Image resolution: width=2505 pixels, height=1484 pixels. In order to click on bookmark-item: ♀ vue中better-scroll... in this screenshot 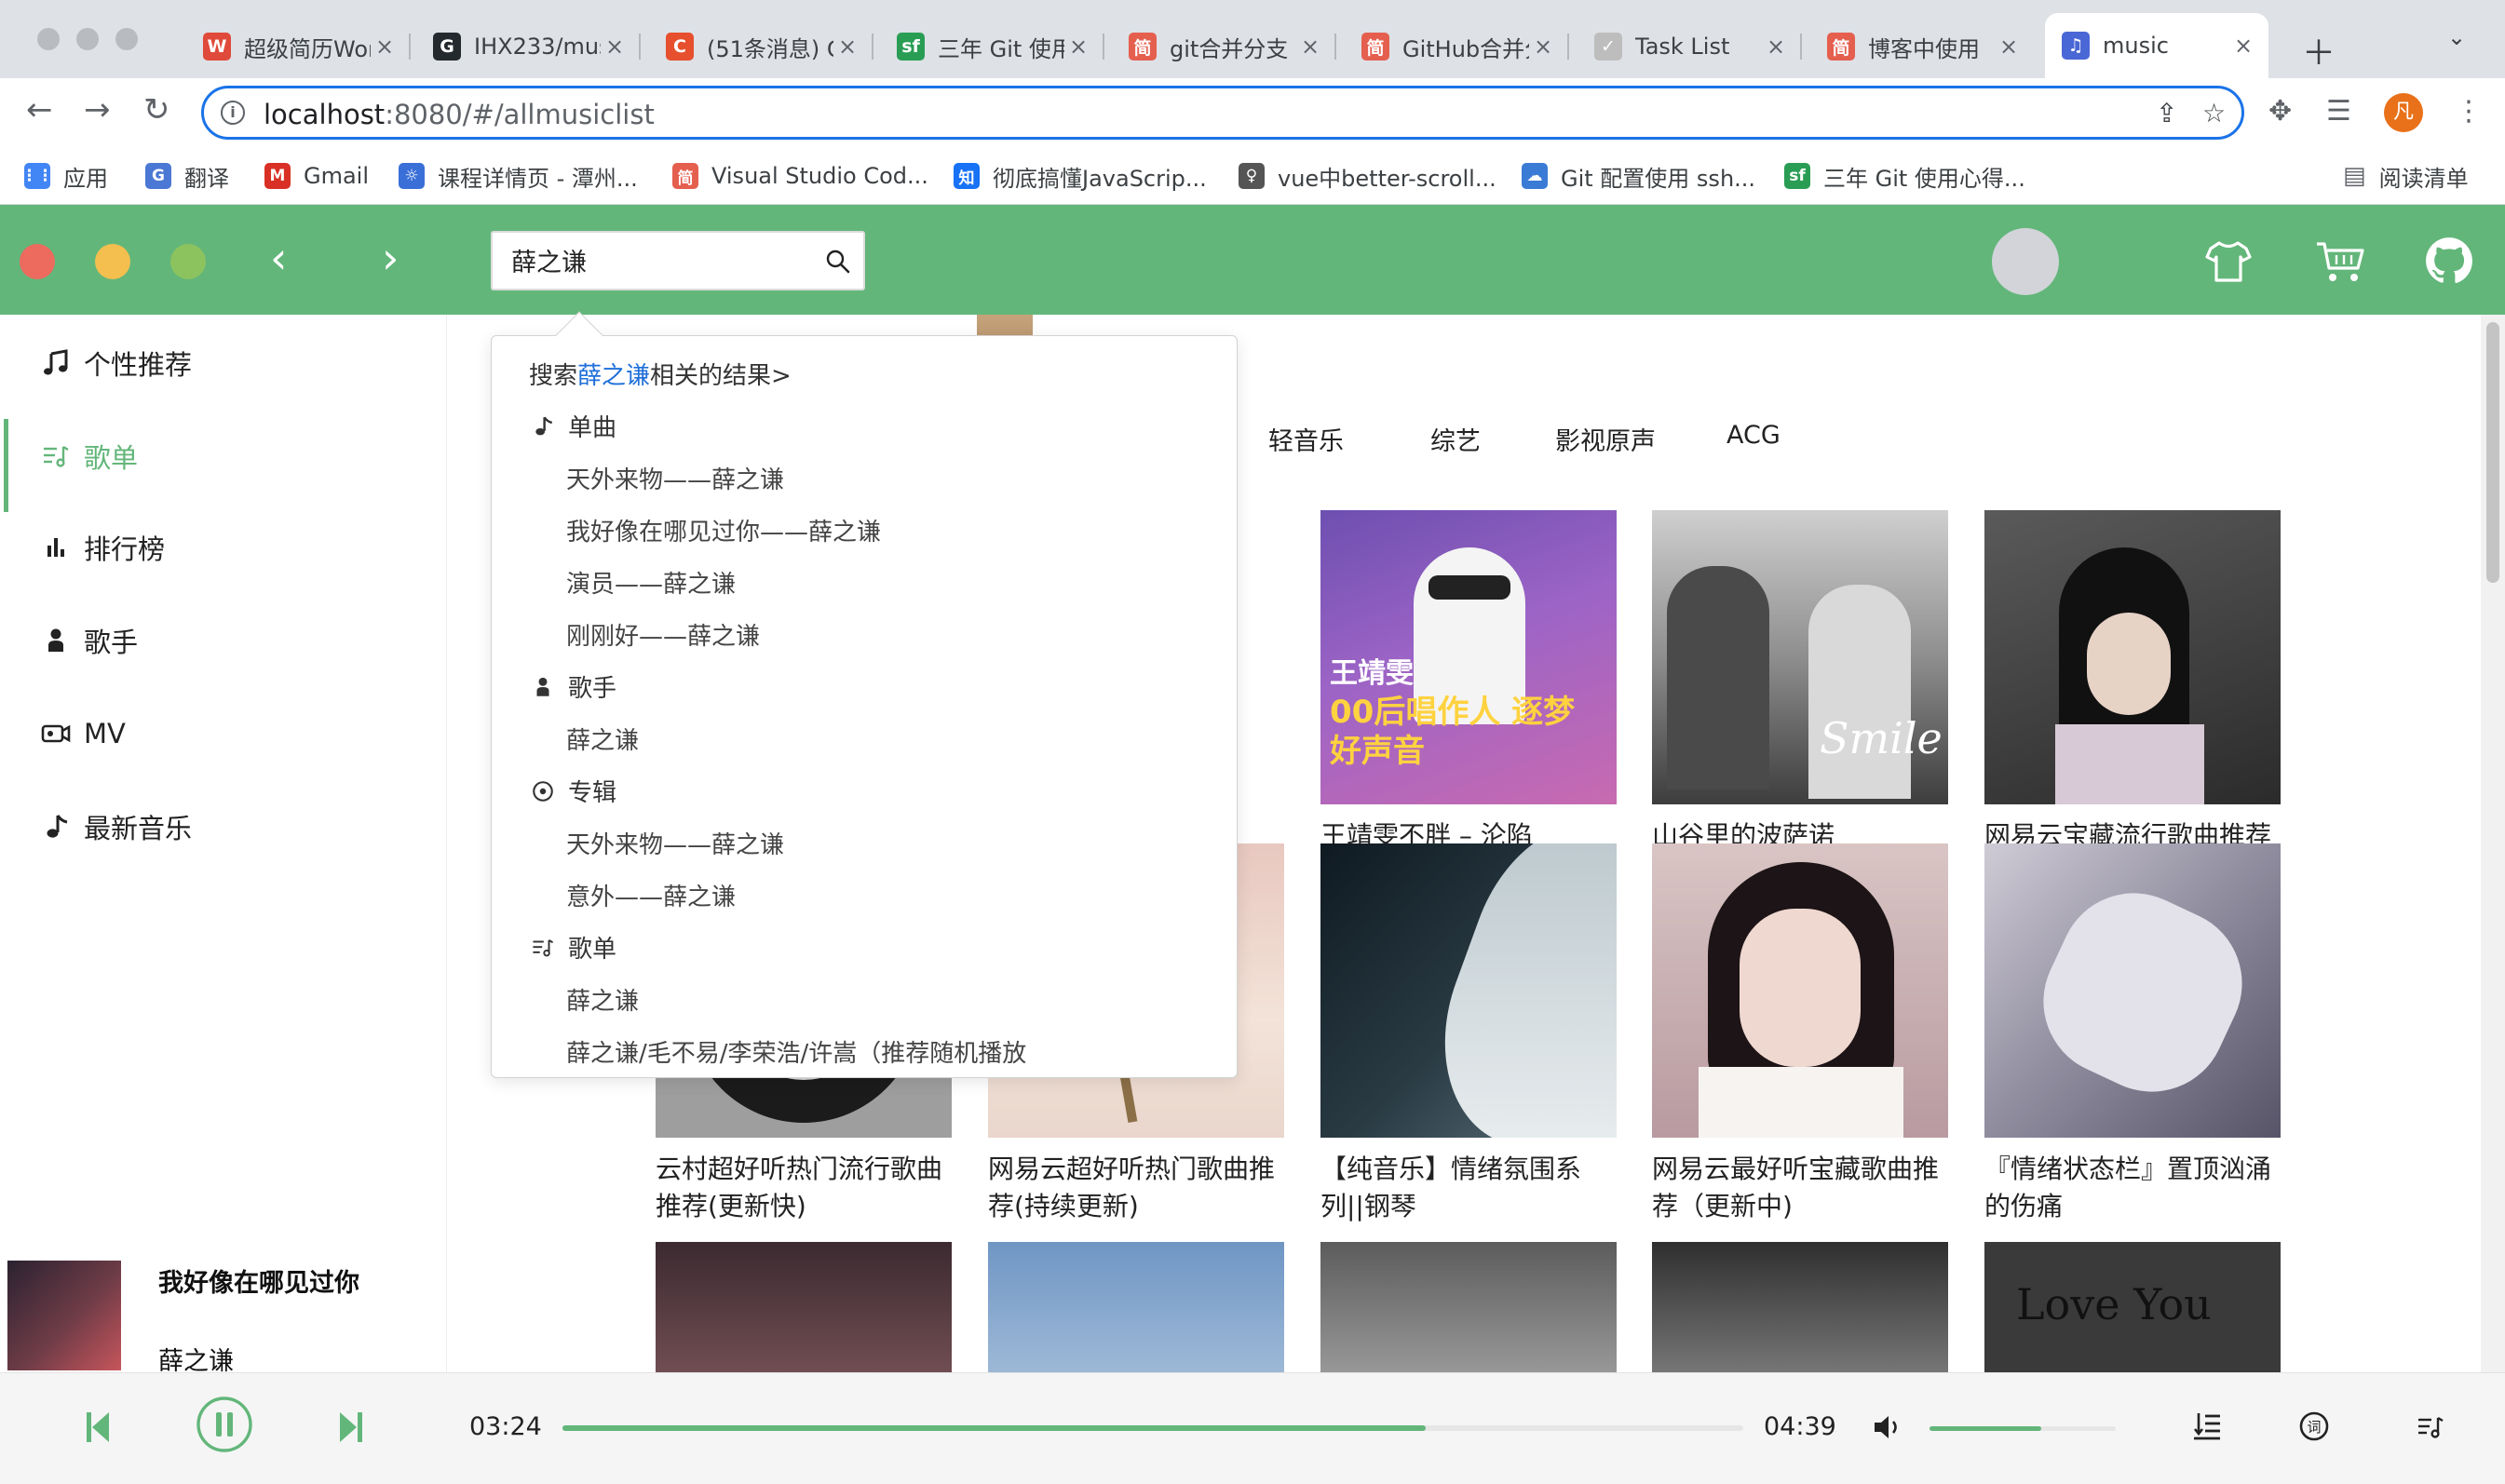, I will do `click(1367, 176)`.